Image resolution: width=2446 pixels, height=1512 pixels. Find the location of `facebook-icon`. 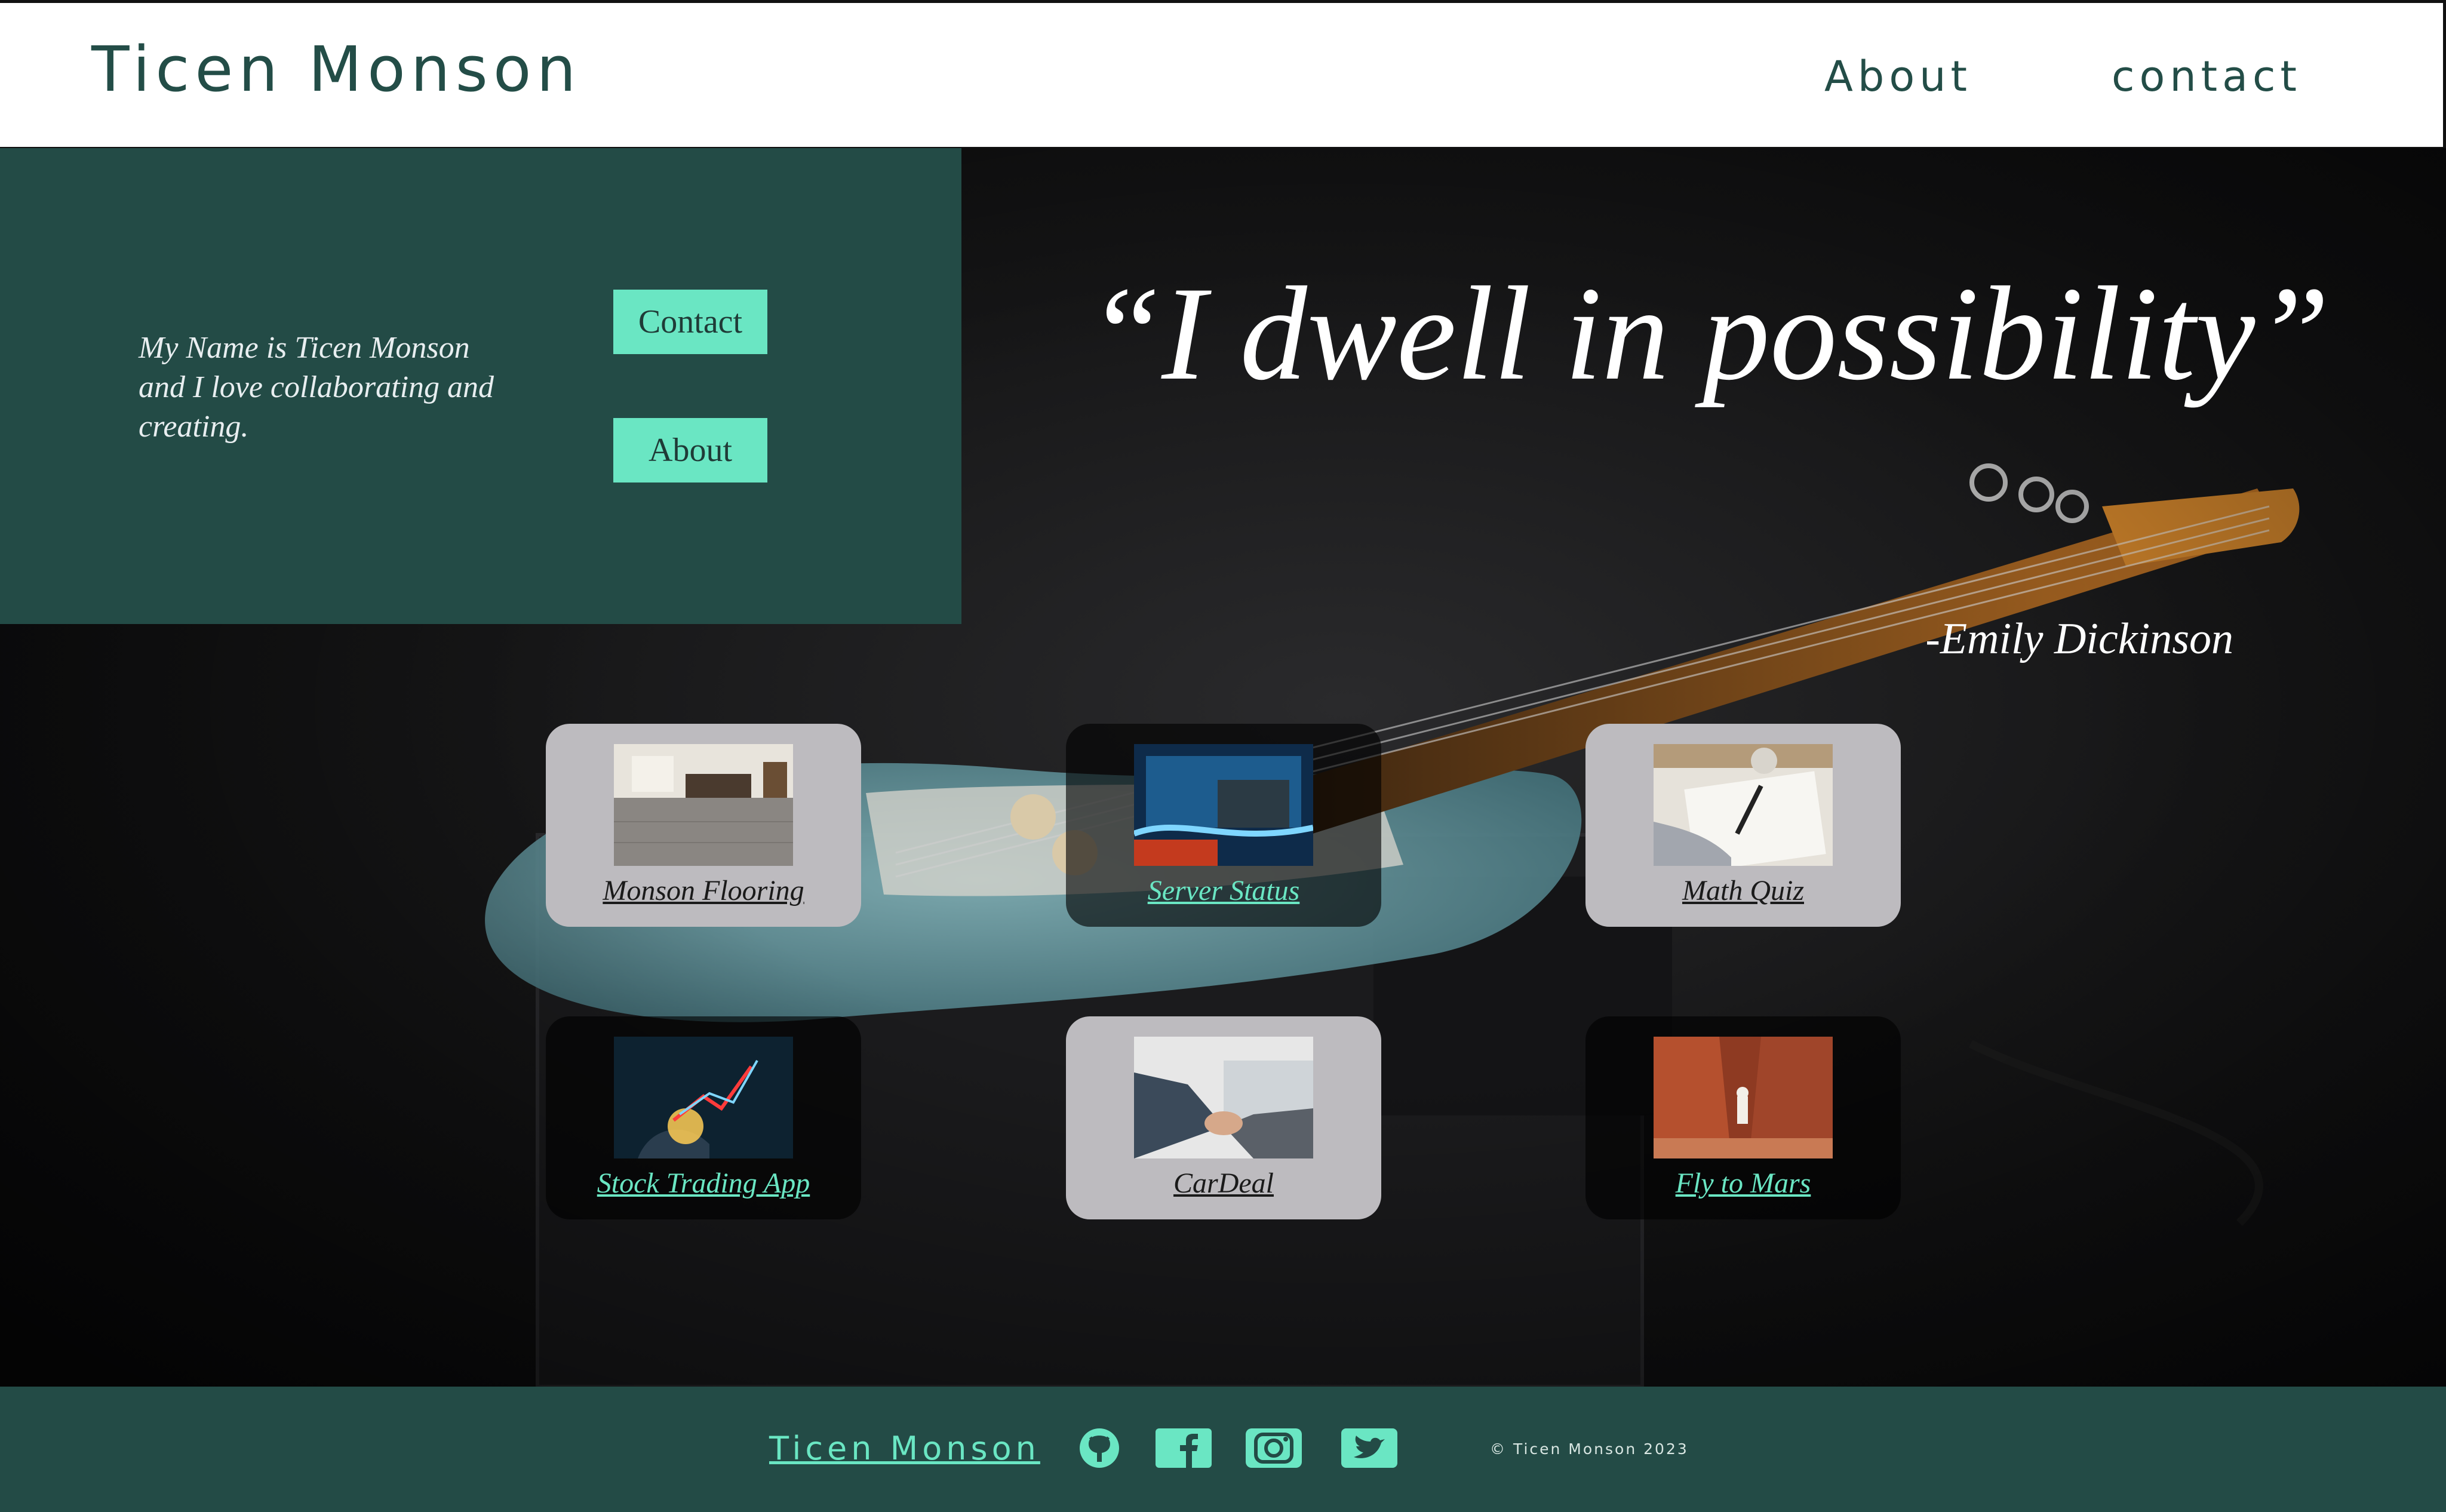

facebook-icon is located at coordinates (1183, 1448).